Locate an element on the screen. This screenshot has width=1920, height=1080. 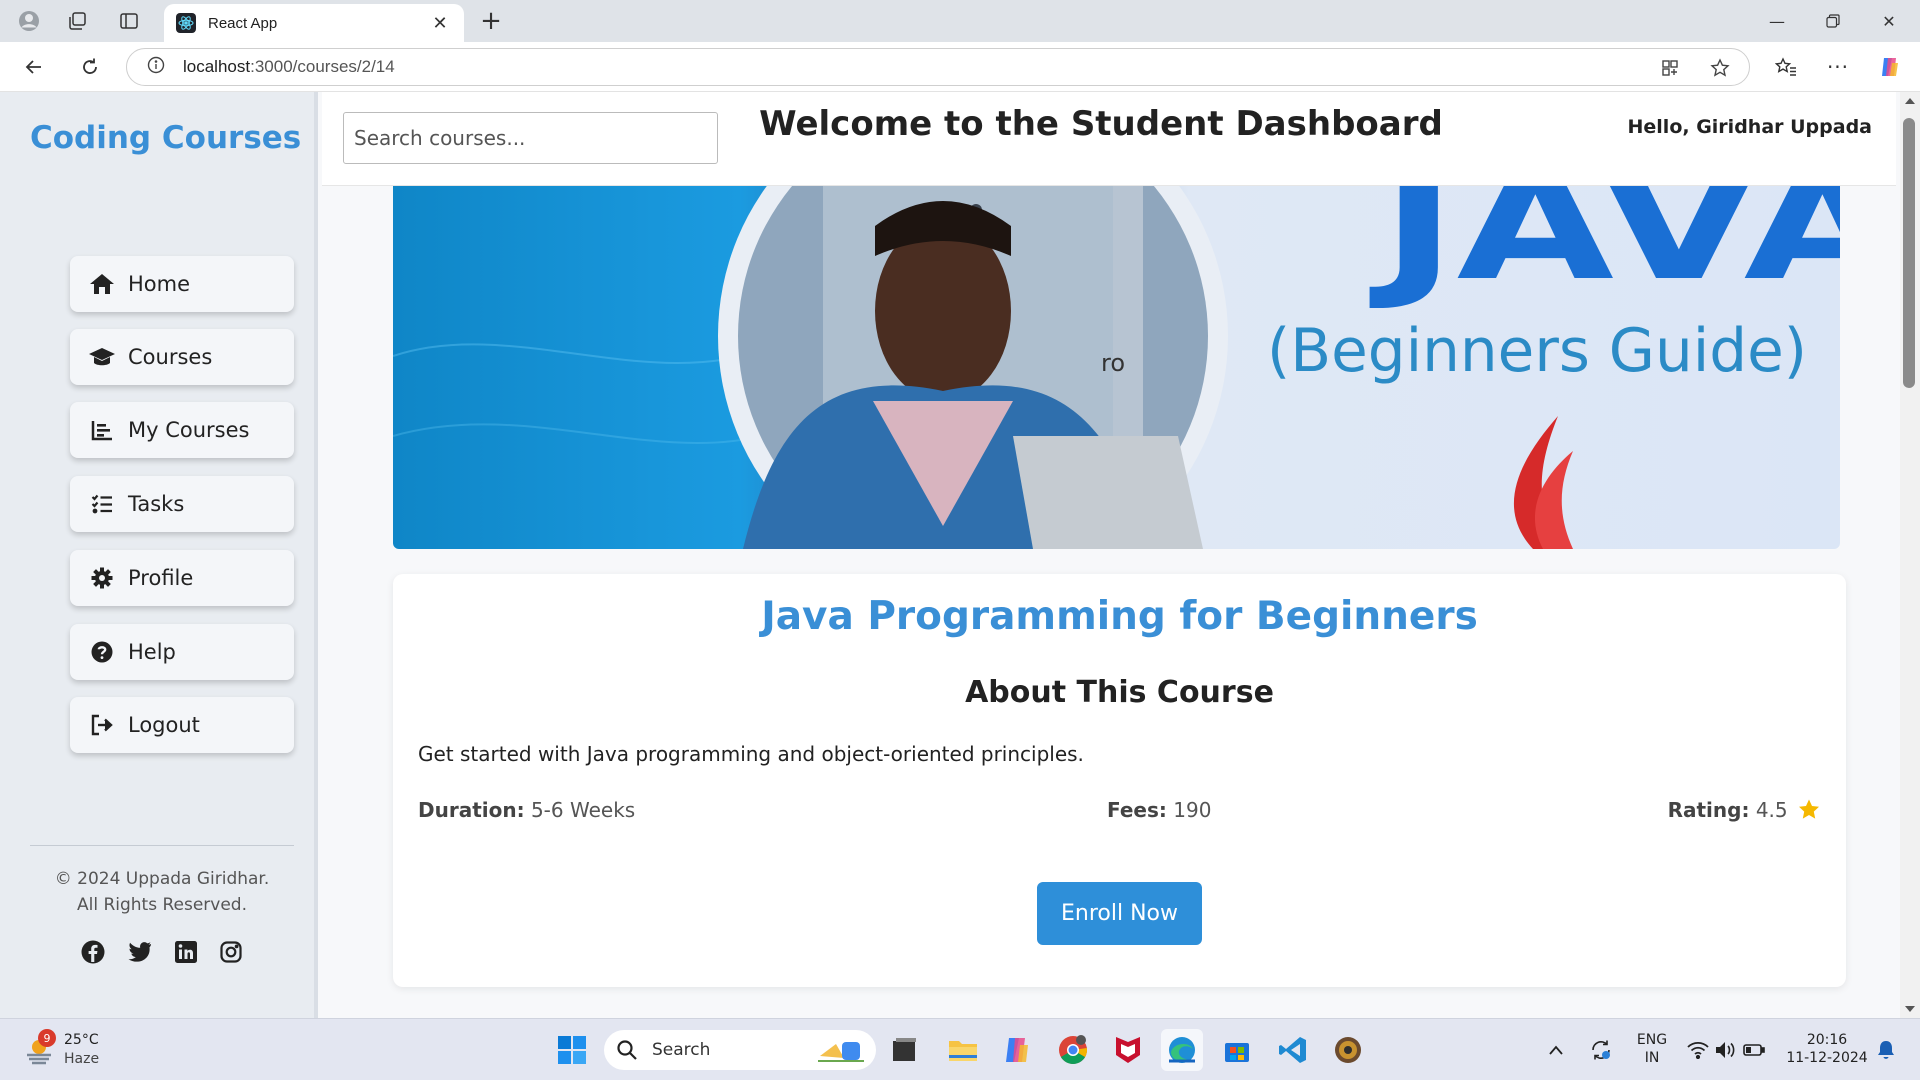
browser-tab-active: React App ✕ is located at coordinates (314, 23).